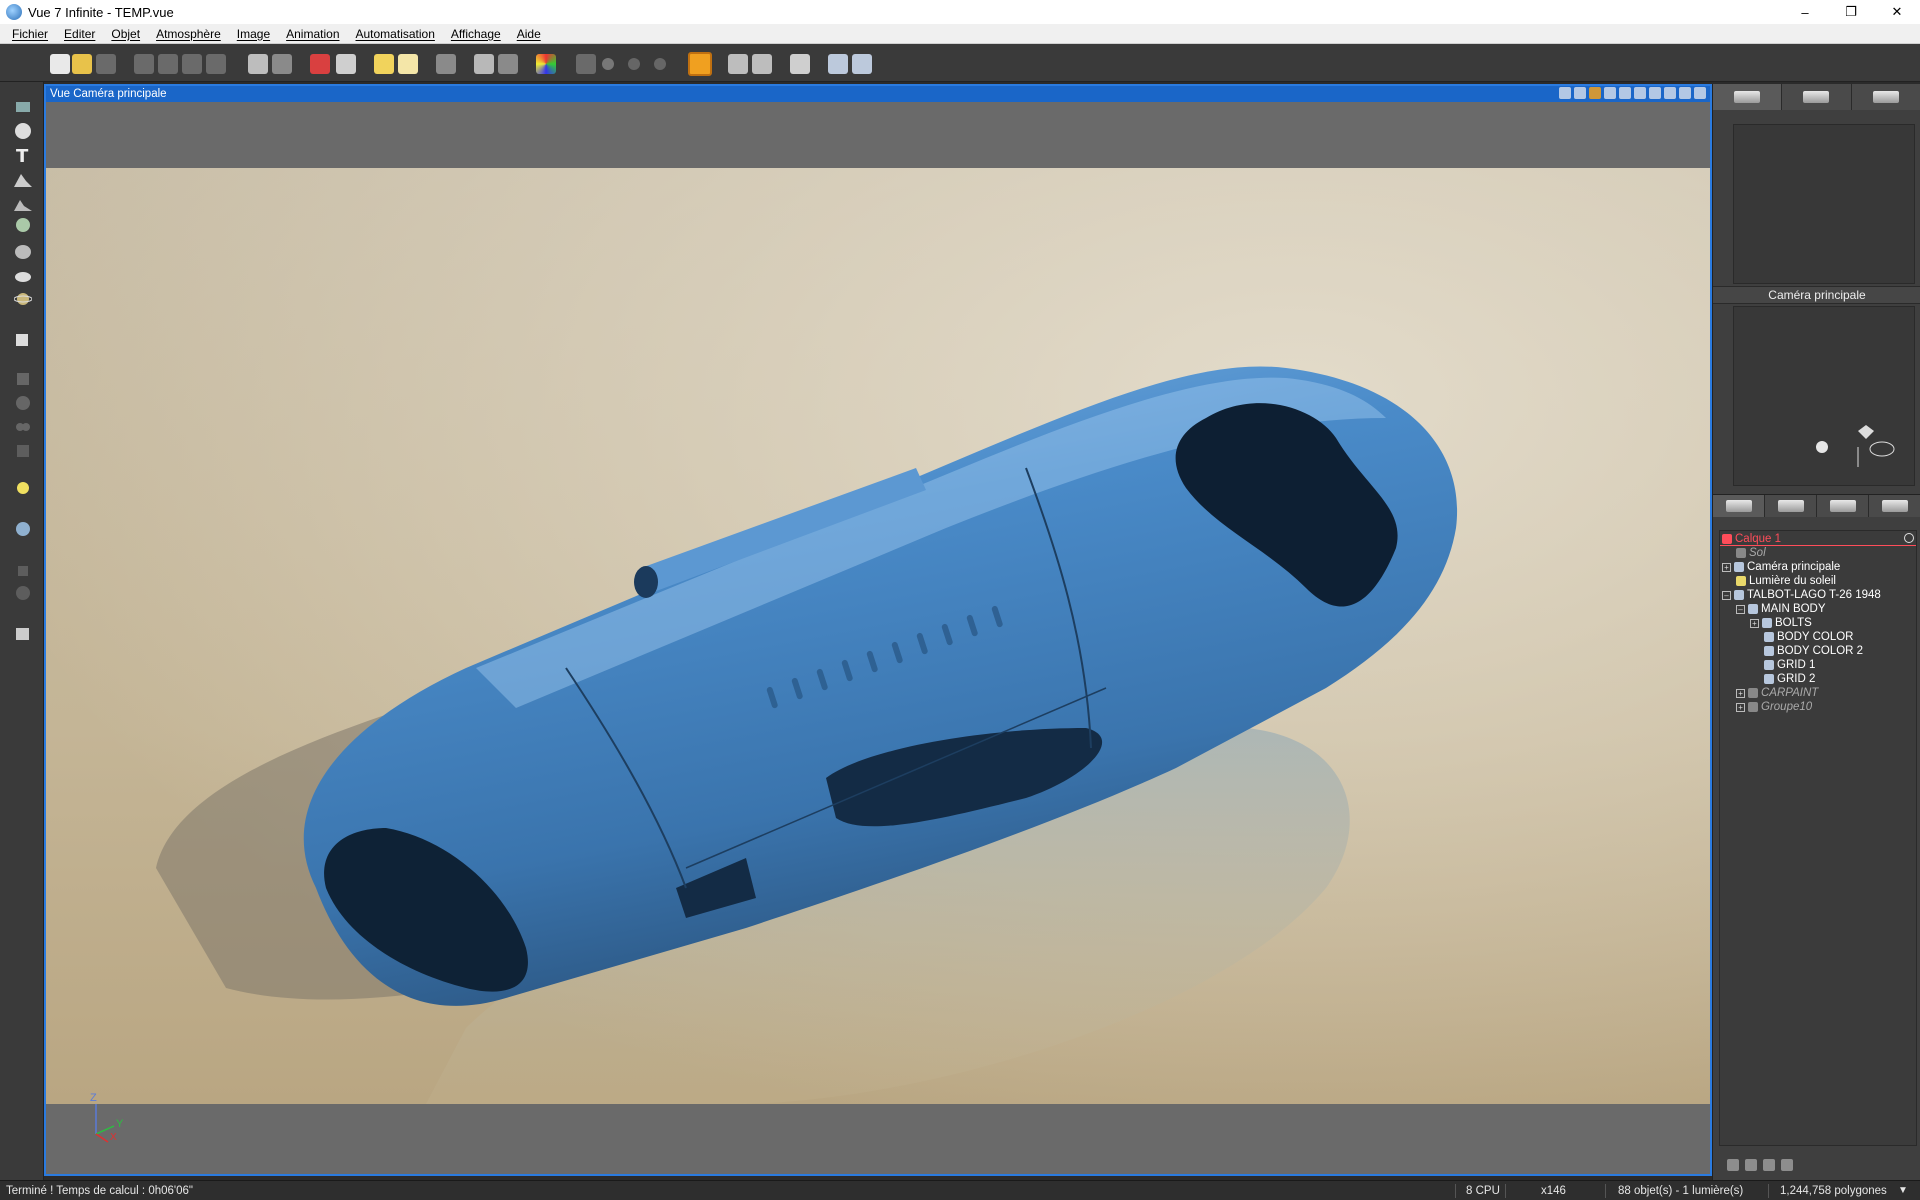  I want to click on tree-item-grid-1: GRID 1, so click(1789, 665).